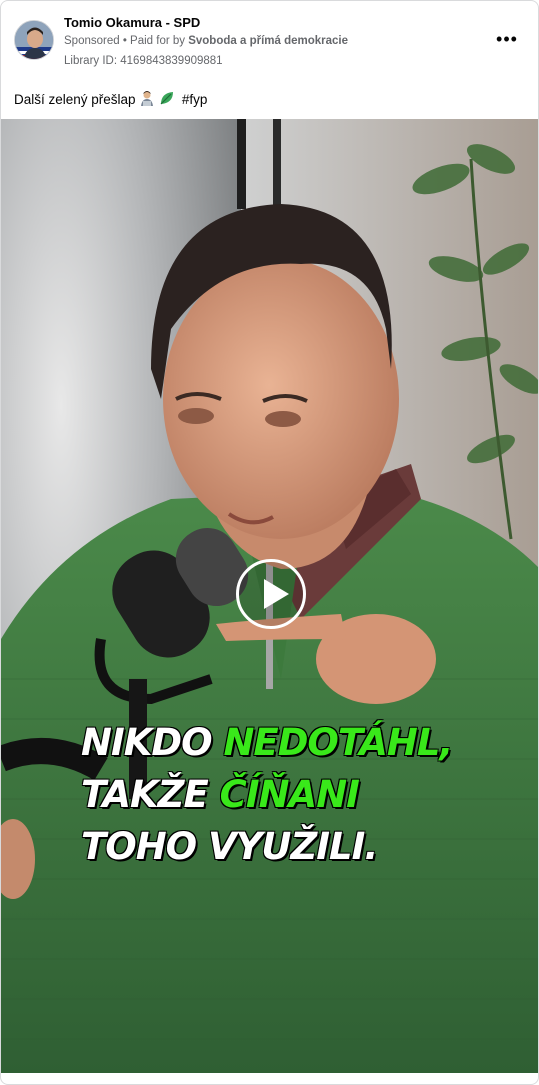  Describe the element at coordinates (167, 99) in the screenshot. I see `leaf-emoji-icon` at that location.